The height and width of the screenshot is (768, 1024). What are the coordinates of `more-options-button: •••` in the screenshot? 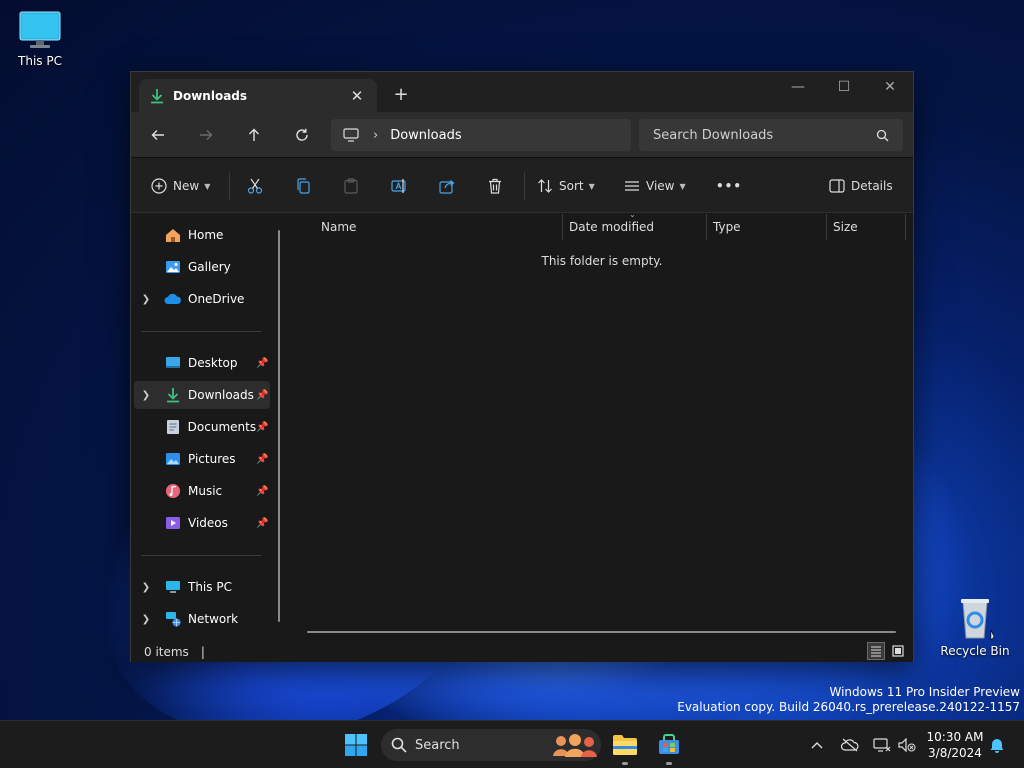 It's located at (729, 186).